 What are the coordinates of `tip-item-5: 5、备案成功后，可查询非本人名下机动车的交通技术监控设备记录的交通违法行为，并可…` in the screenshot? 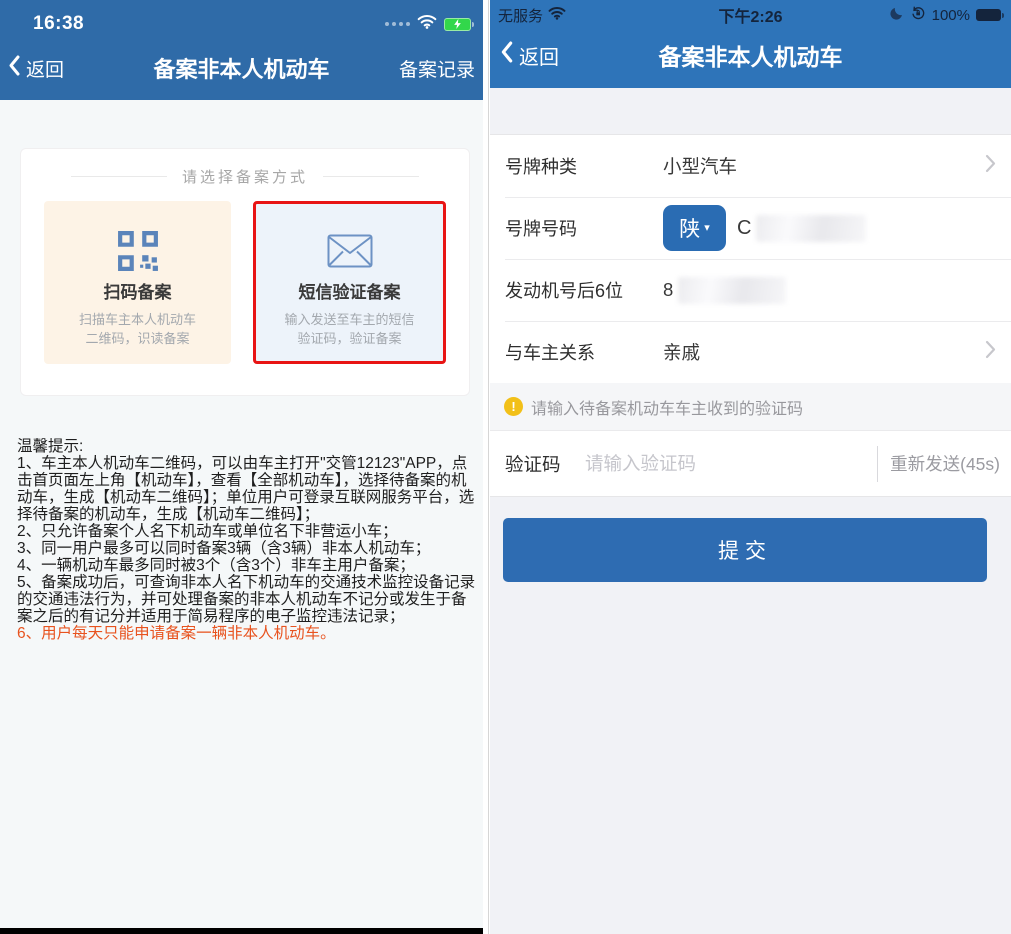 It's located at (246, 599).